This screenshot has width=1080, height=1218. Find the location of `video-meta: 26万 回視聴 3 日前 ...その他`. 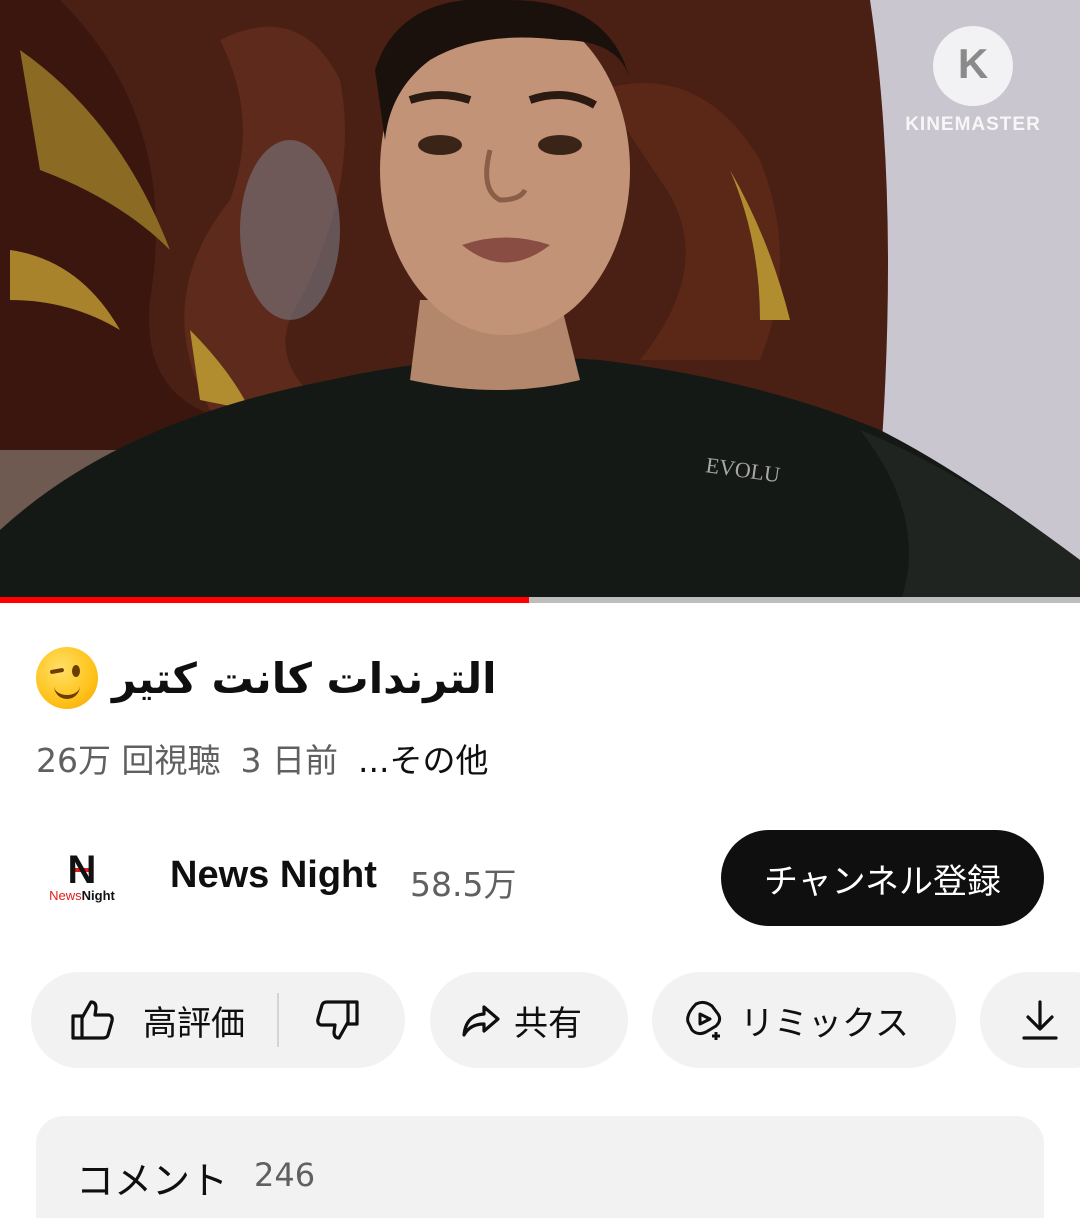

video-meta: 26万 回視聴 3 日前 ...その他 is located at coordinates (272, 758).